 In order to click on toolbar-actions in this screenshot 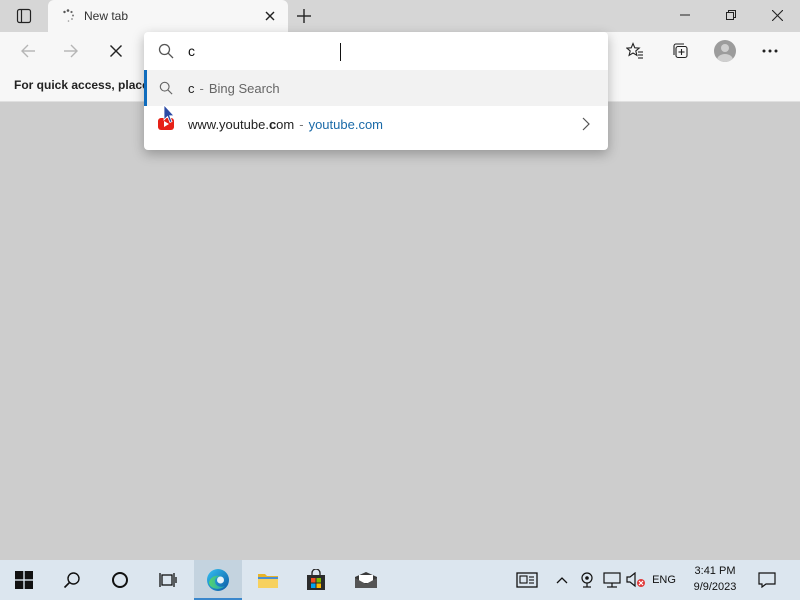, I will do `click(702, 51)`.